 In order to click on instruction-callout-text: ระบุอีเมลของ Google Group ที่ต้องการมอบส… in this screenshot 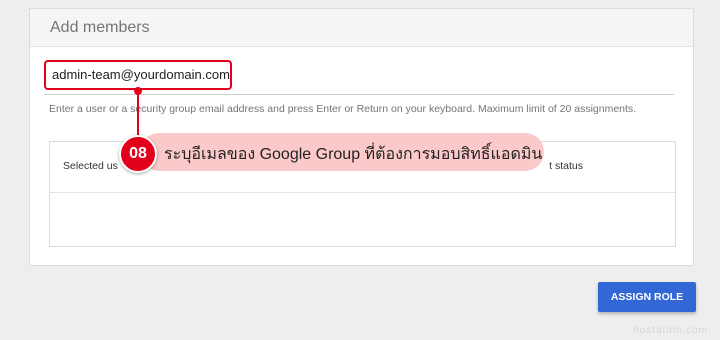, I will do `click(353, 154)`.